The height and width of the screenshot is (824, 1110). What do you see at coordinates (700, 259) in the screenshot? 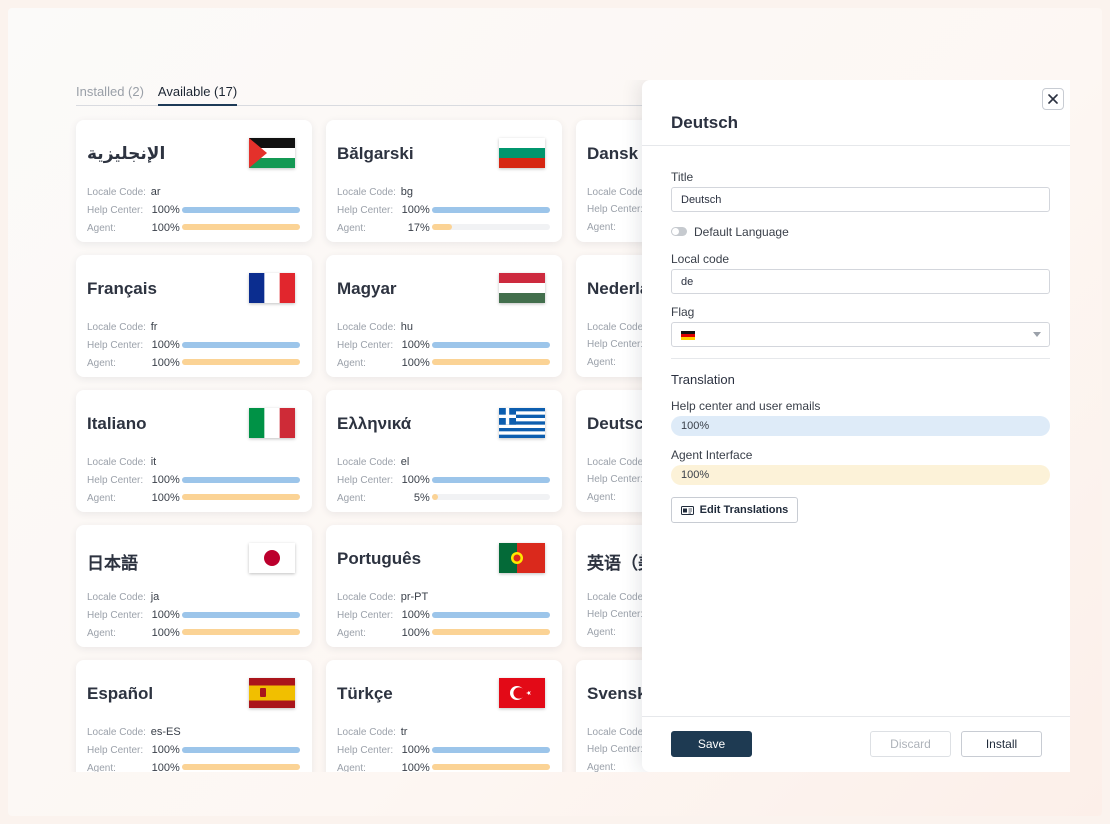
I see `local-code-label: Local code` at bounding box center [700, 259].